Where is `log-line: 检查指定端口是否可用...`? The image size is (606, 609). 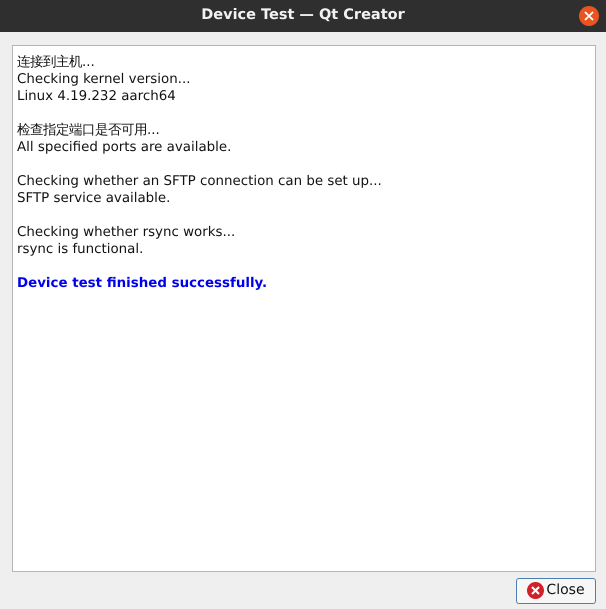 log-line: 检查指定端口是否可用... is located at coordinates (89, 130).